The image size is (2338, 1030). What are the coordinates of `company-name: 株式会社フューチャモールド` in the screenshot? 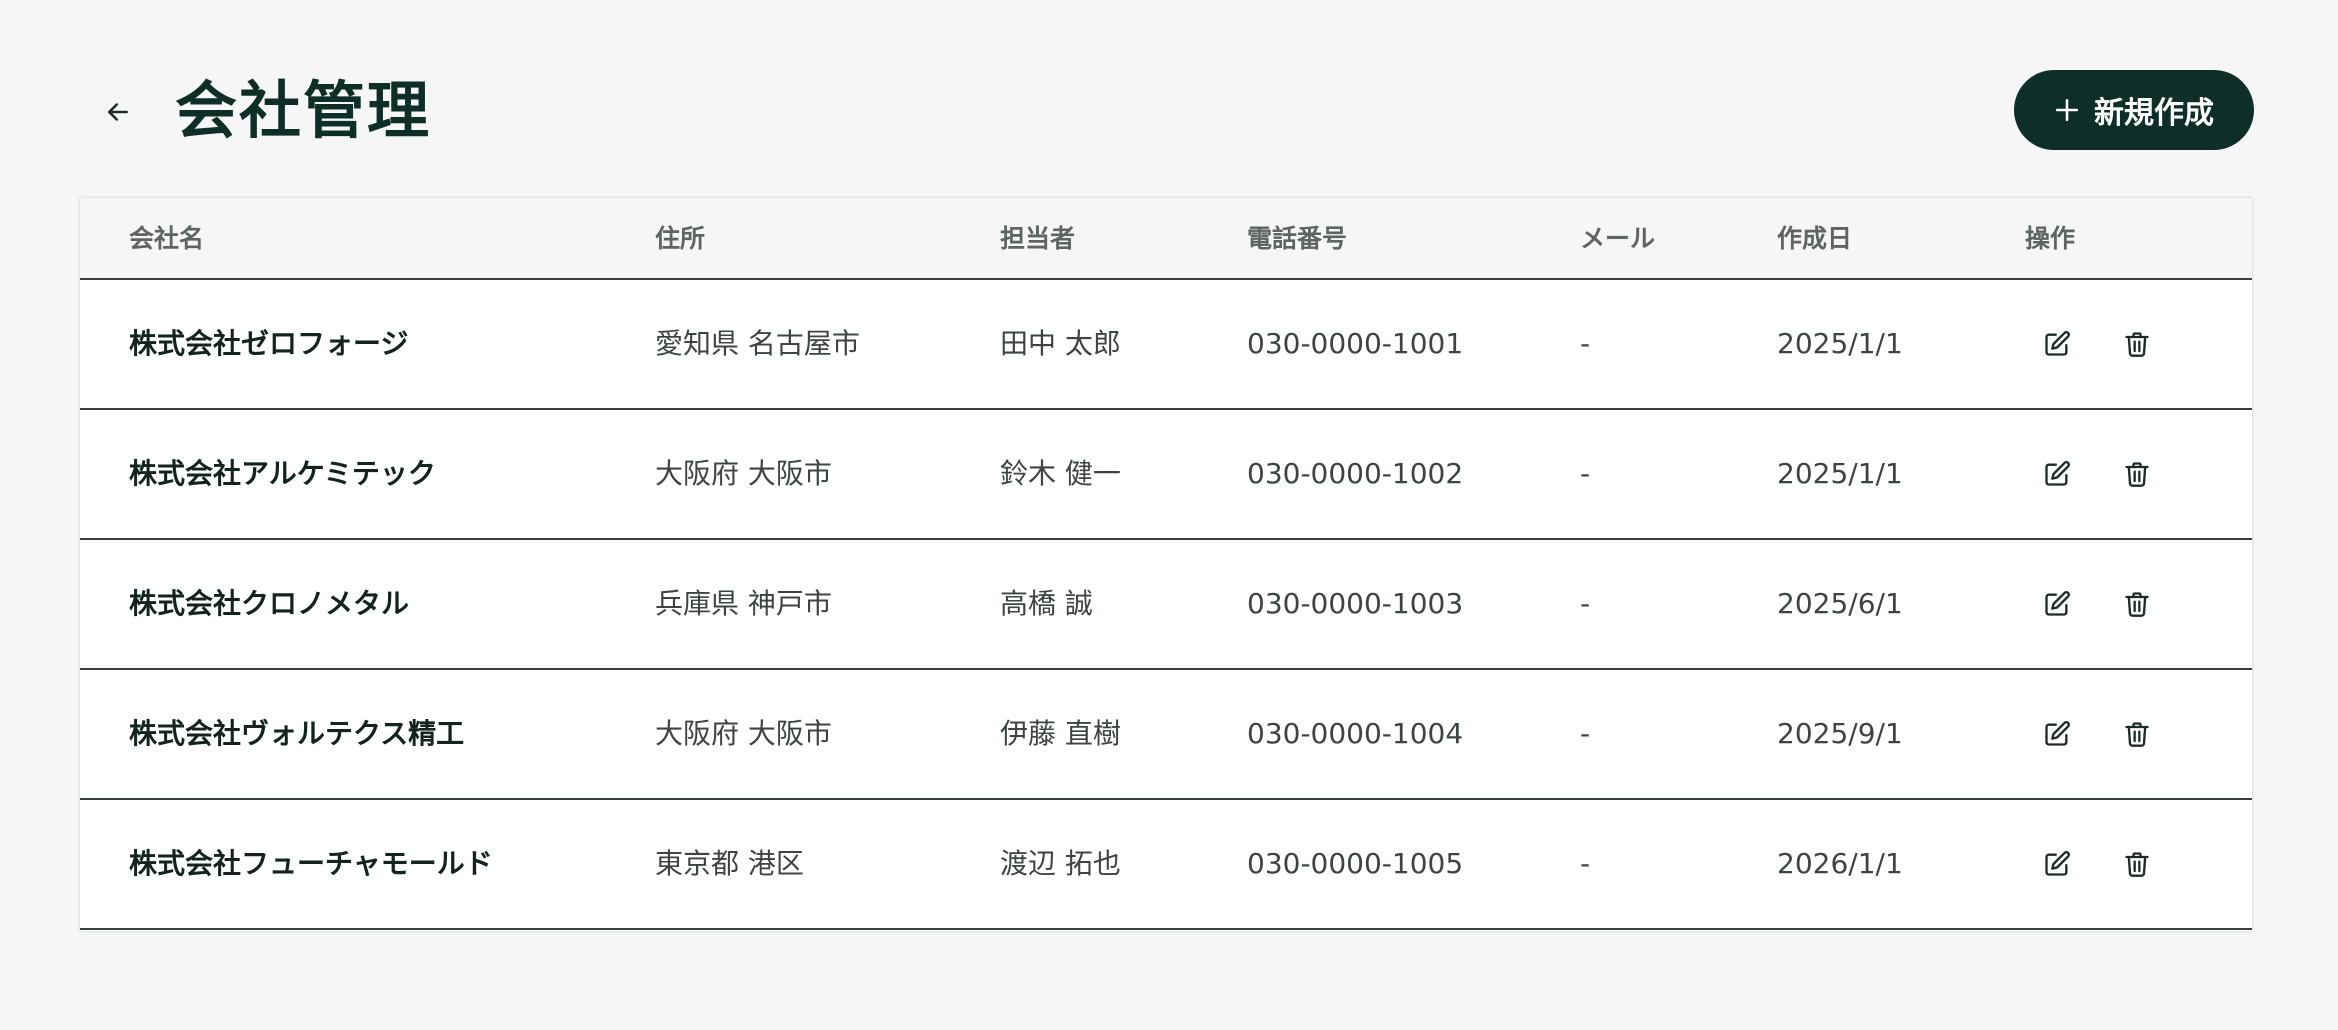 It's located at (311, 863).